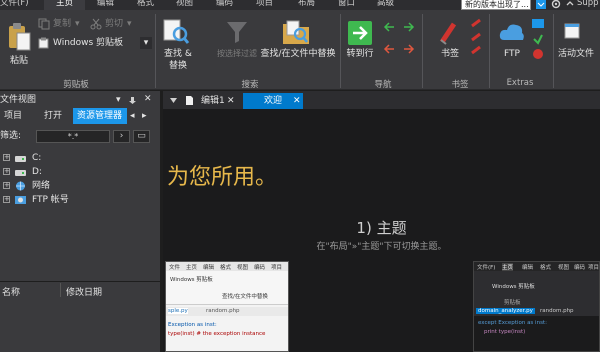 The width and height of the screenshot is (600, 352). What do you see at coordinates (118, 100) in the screenshot?
I see `panel-pin-icon: ▾` at bounding box center [118, 100].